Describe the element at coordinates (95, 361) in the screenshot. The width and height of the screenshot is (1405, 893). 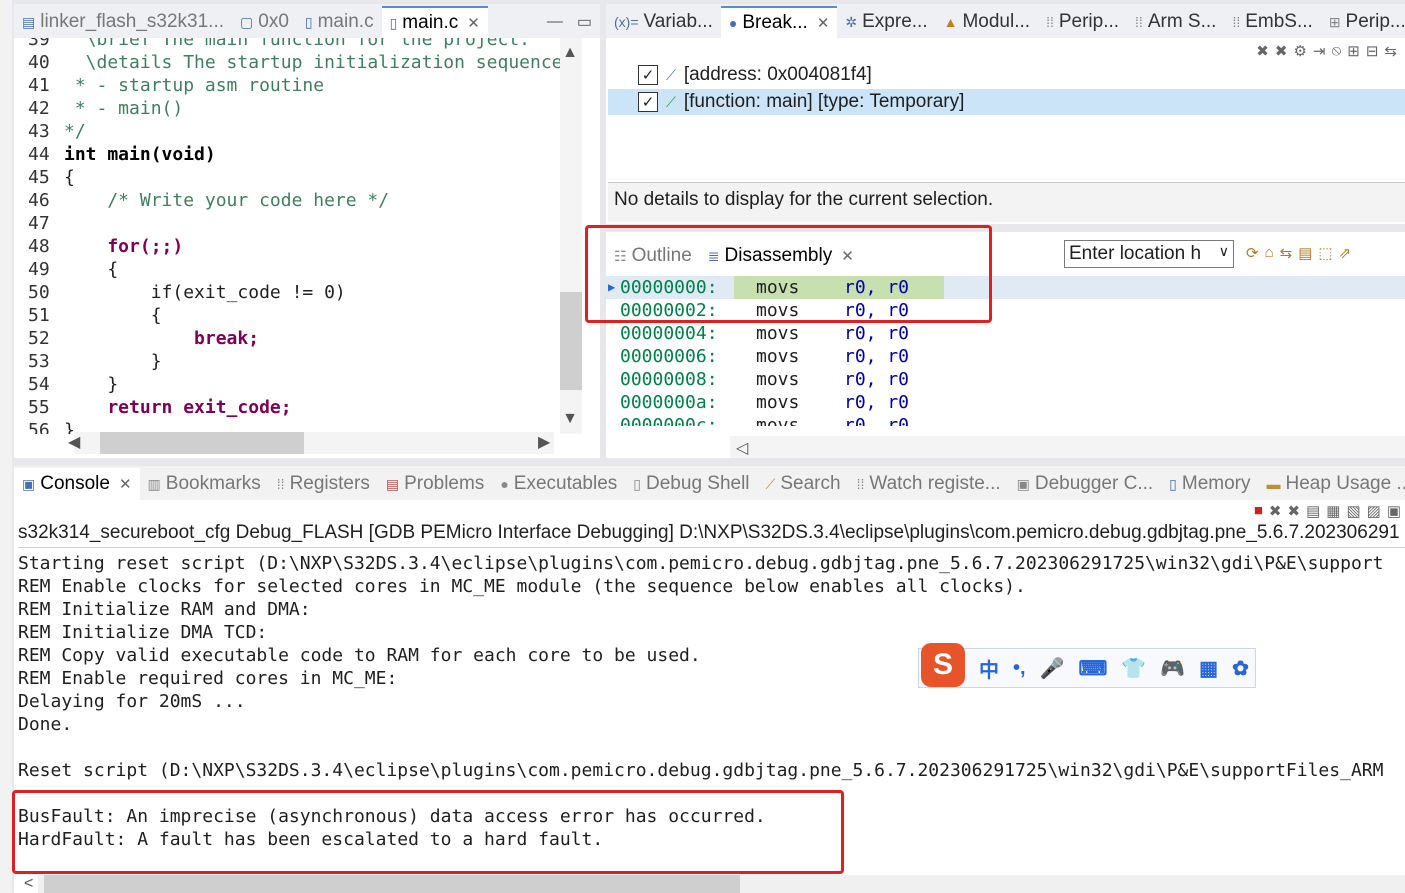
I see `code-line: 53 }` at that location.